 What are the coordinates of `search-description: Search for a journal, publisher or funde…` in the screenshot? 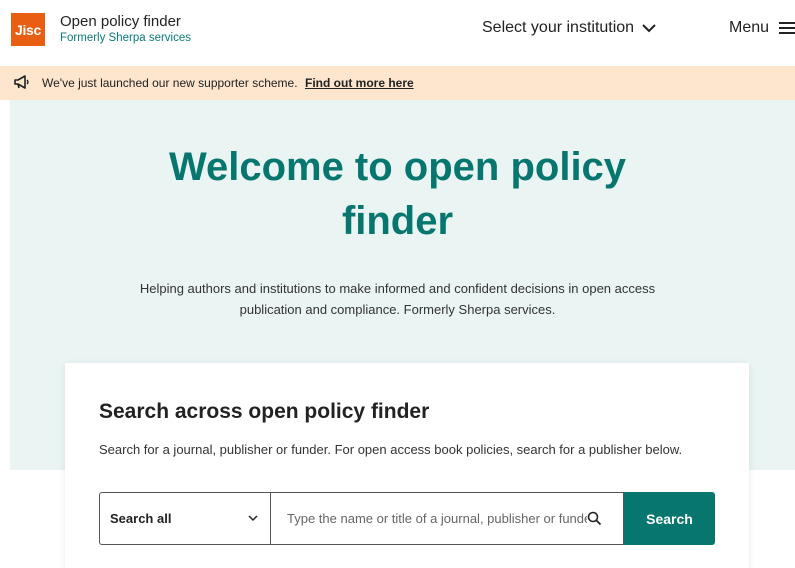 It's located at (391, 449).